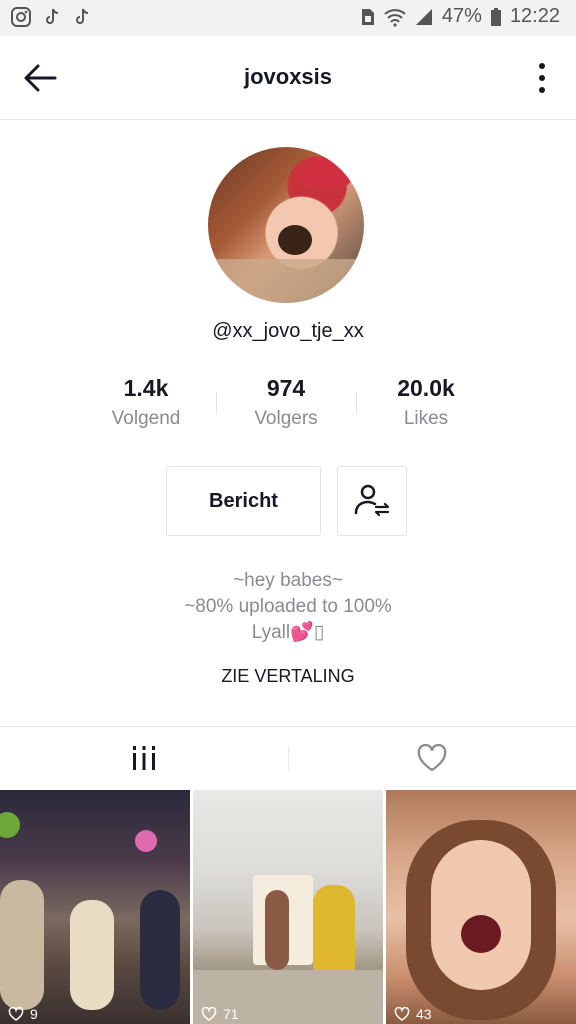  What do you see at coordinates (220, 1014) in the screenshot?
I see `like-count: 71` at bounding box center [220, 1014].